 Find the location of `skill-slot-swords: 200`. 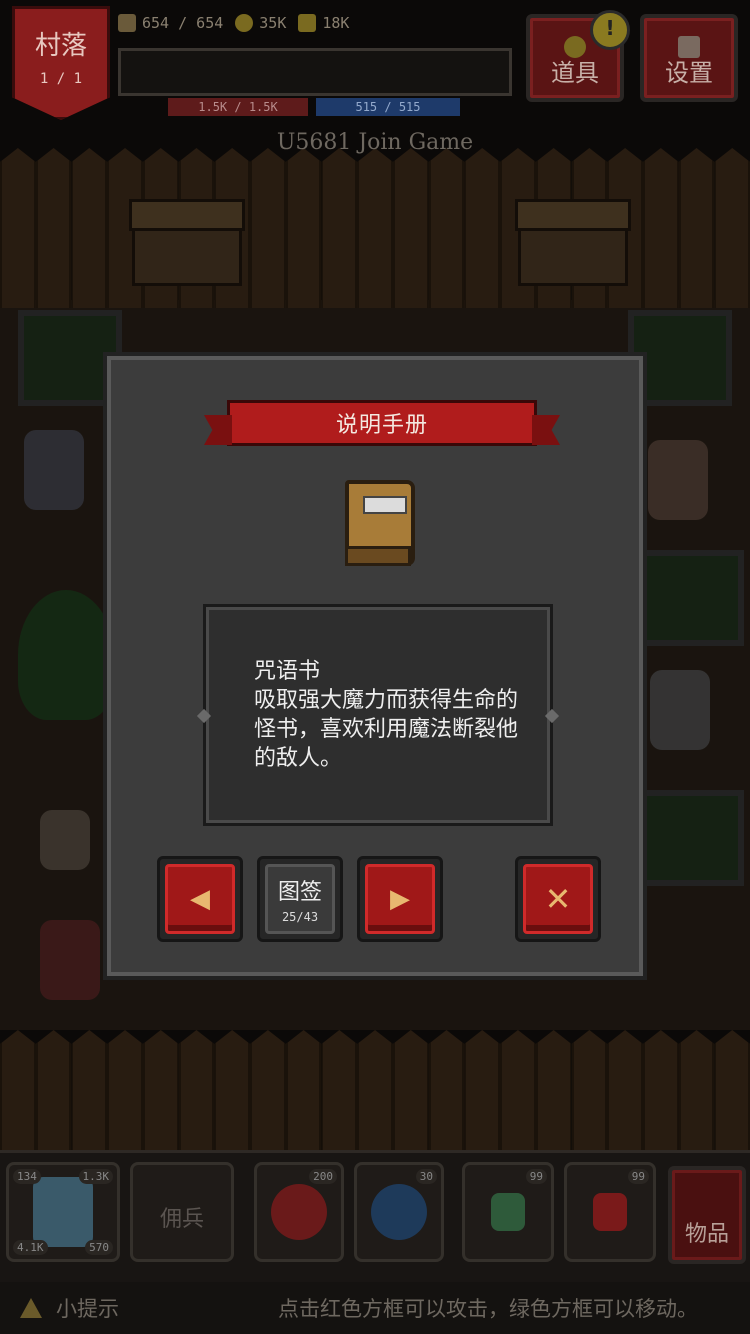

skill-slot-swords: 200 is located at coordinates (299, 1212).